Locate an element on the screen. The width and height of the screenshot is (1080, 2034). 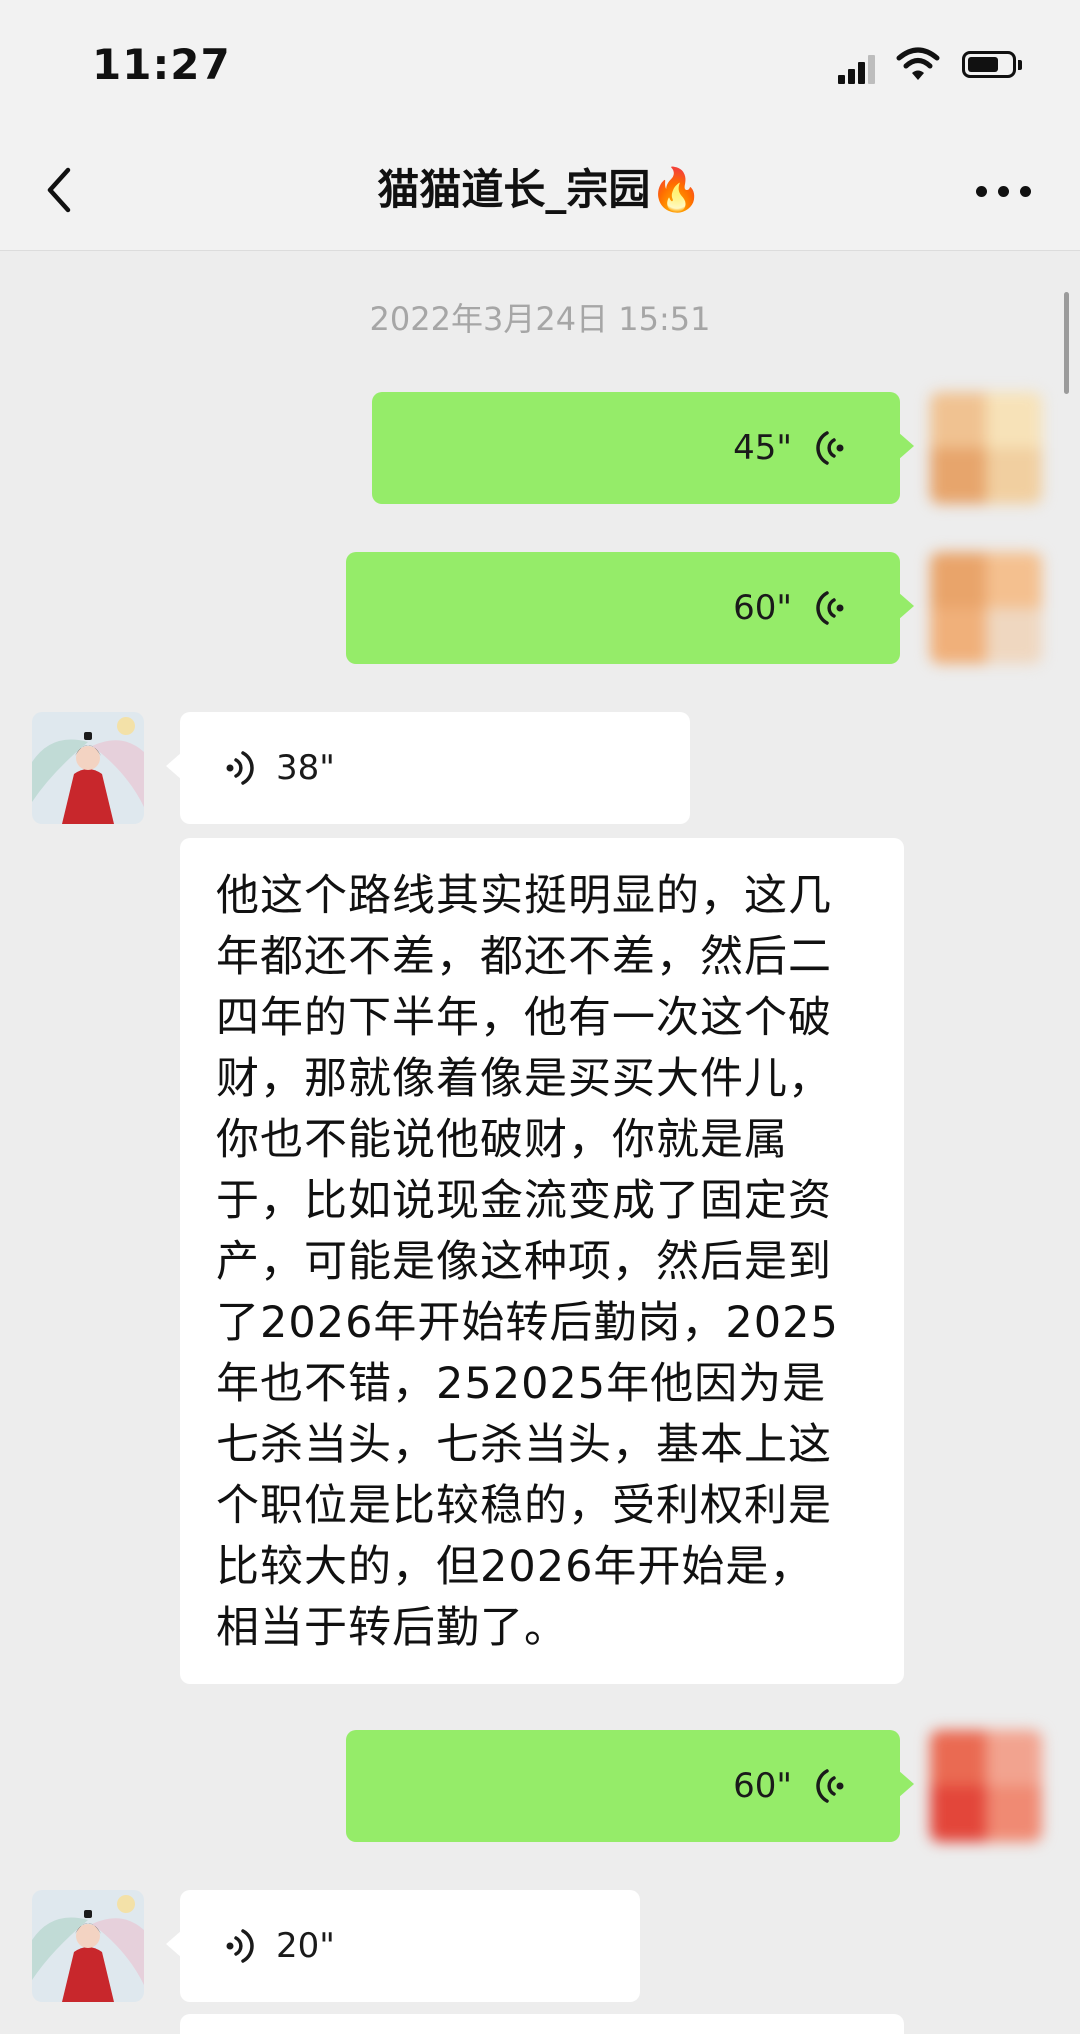
voice-duration: 45" is located at coordinates (762, 448).